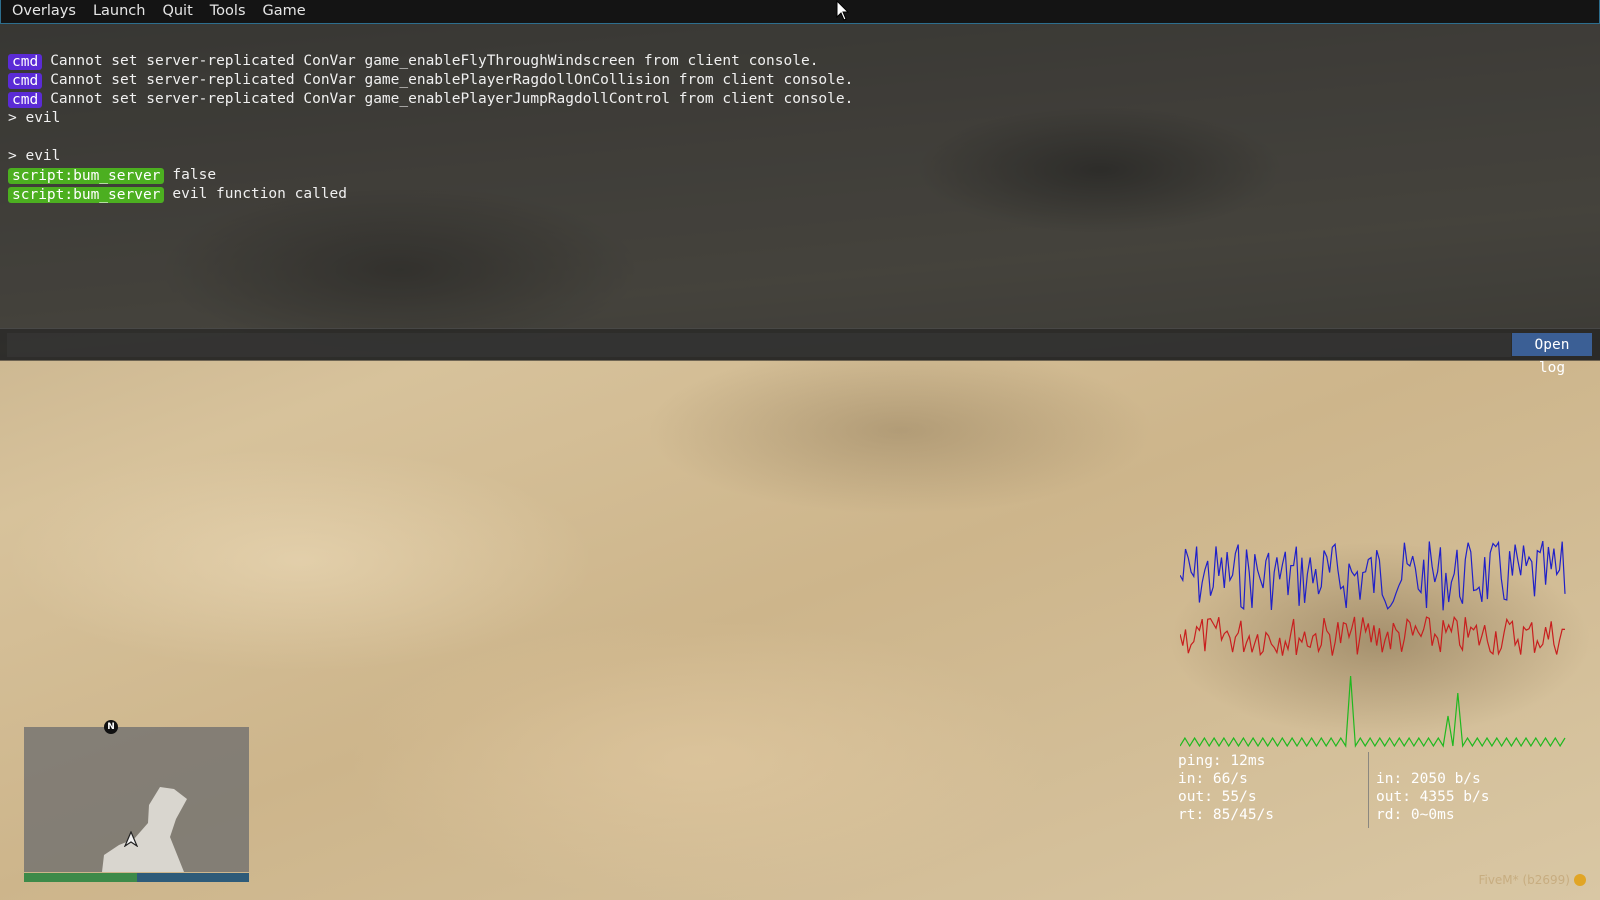  What do you see at coordinates (260, 194) in the screenshot?
I see `console-line-text: evil function called` at bounding box center [260, 194].